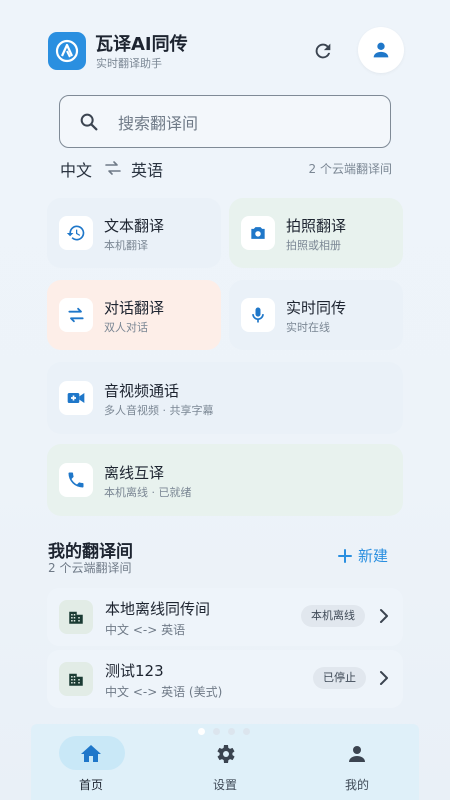 This screenshot has width=450, height=800. Describe the element at coordinates (76, 398) in the screenshot. I see `video-call-icon` at that location.